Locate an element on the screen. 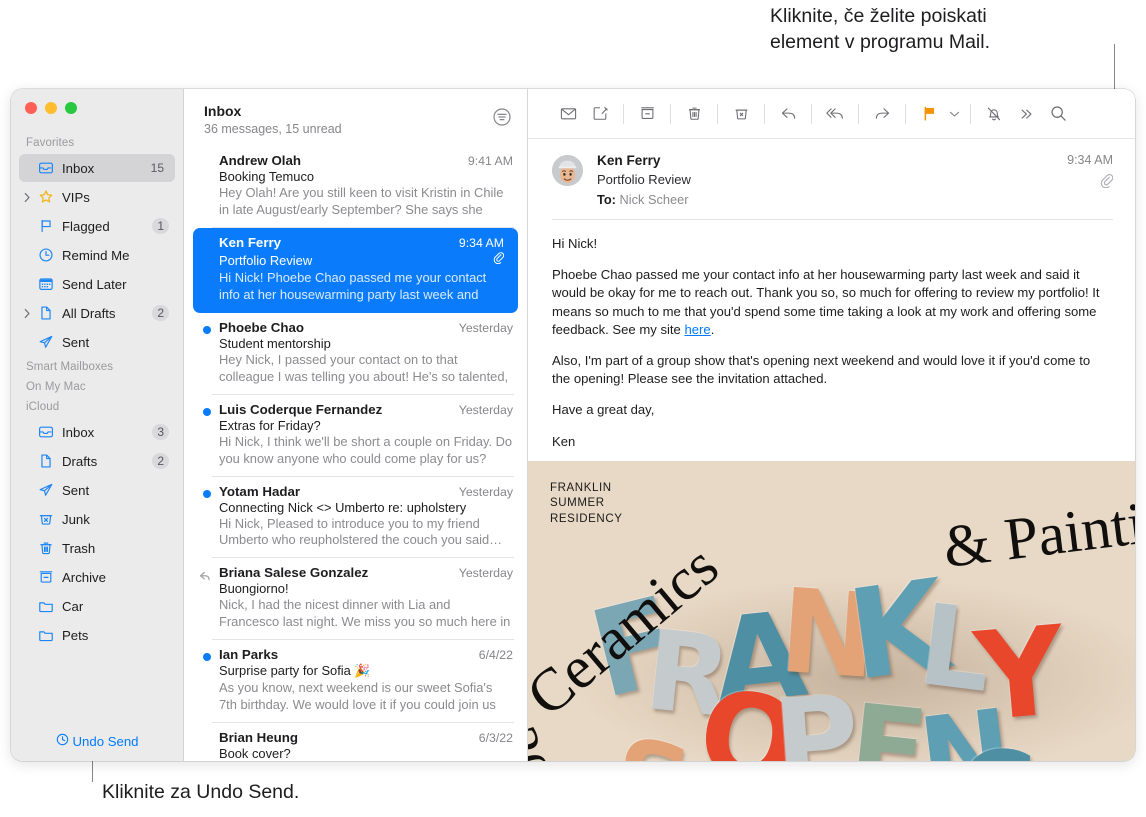 This screenshot has height=817, width=1146. undo-send-label: Undo Send is located at coordinates (105, 741).